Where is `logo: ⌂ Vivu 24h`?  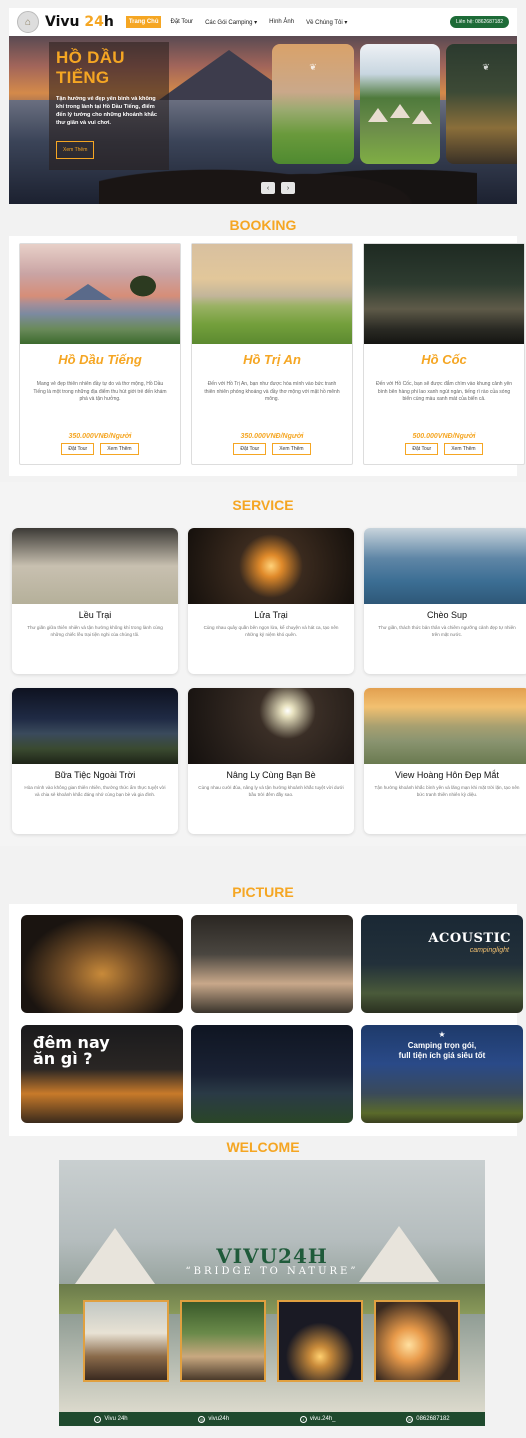
logo: ⌂ Vivu 24h is located at coordinates (65, 22).